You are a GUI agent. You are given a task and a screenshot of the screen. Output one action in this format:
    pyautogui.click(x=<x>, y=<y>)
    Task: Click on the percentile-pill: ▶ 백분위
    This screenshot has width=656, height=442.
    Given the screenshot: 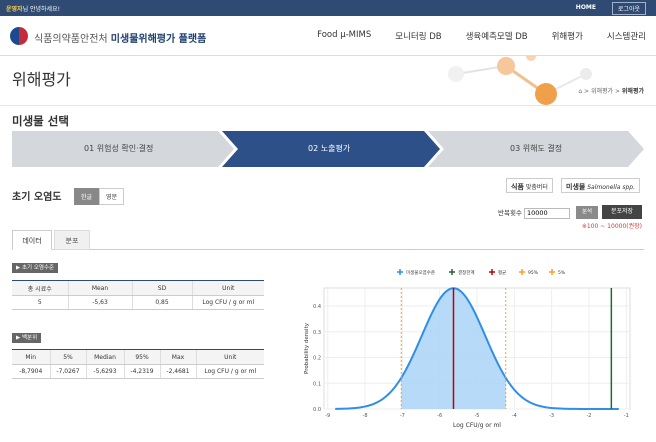 What is the action you would take?
    pyautogui.click(x=27, y=338)
    